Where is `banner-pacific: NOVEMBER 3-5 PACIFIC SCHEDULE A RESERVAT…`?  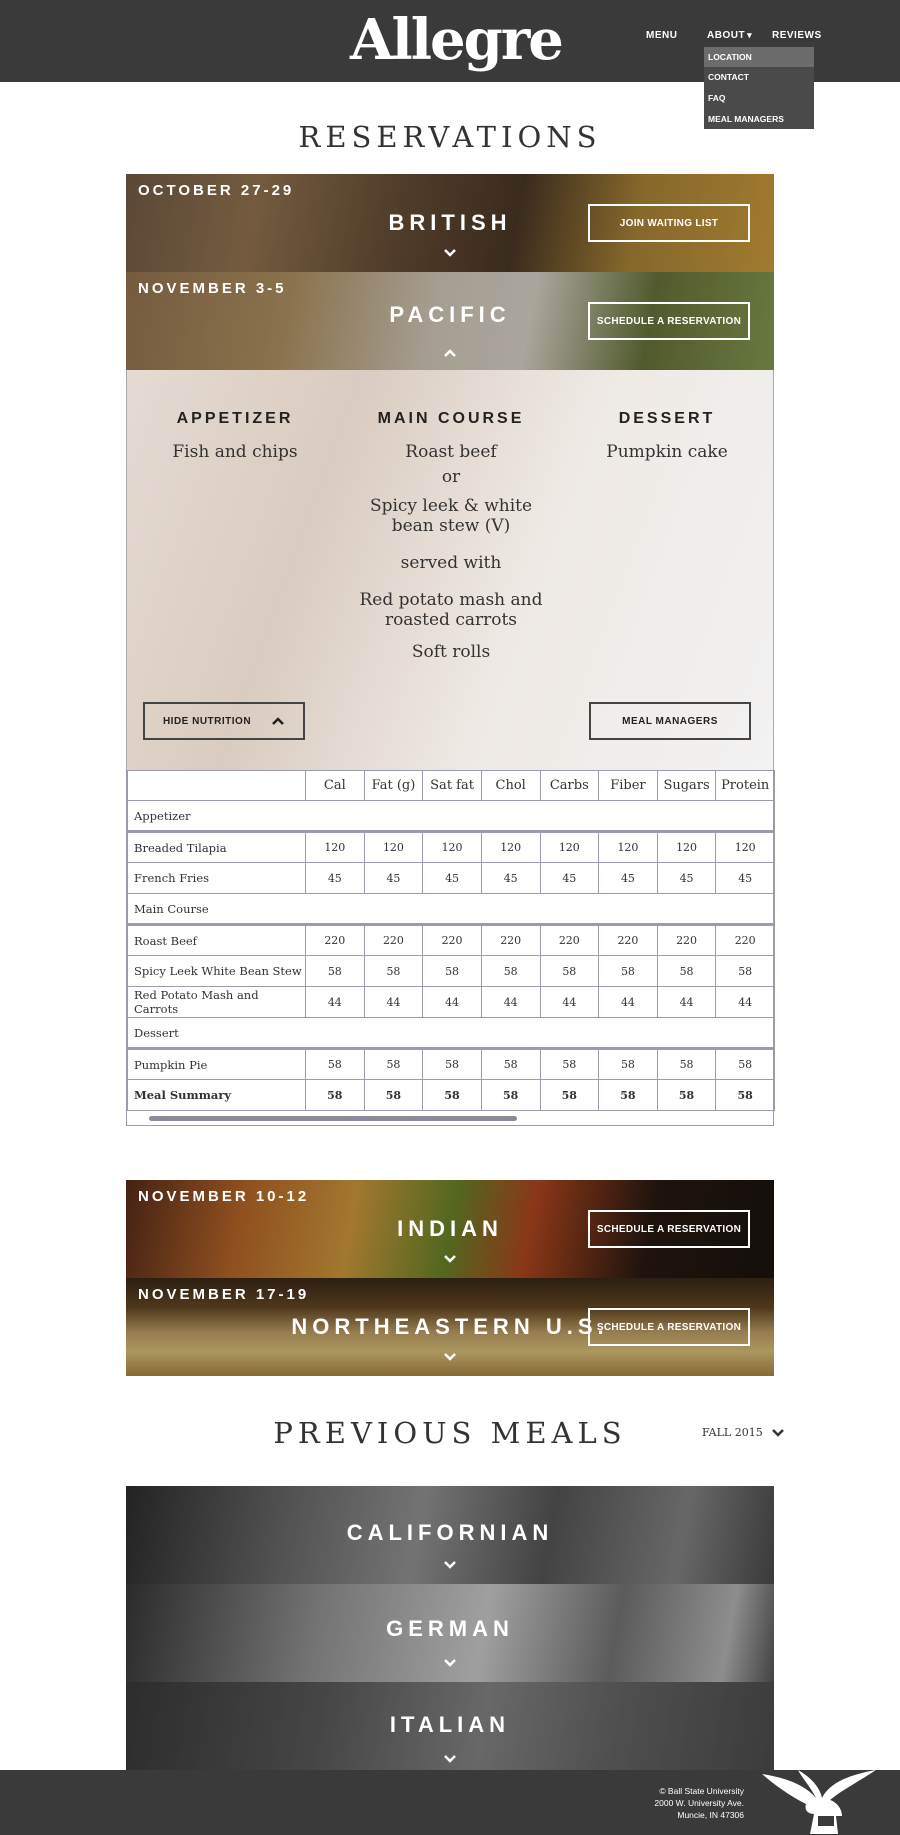 banner-pacific: NOVEMBER 3-5 PACIFIC SCHEDULE A RESERVAT… is located at coordinates (450, 321).